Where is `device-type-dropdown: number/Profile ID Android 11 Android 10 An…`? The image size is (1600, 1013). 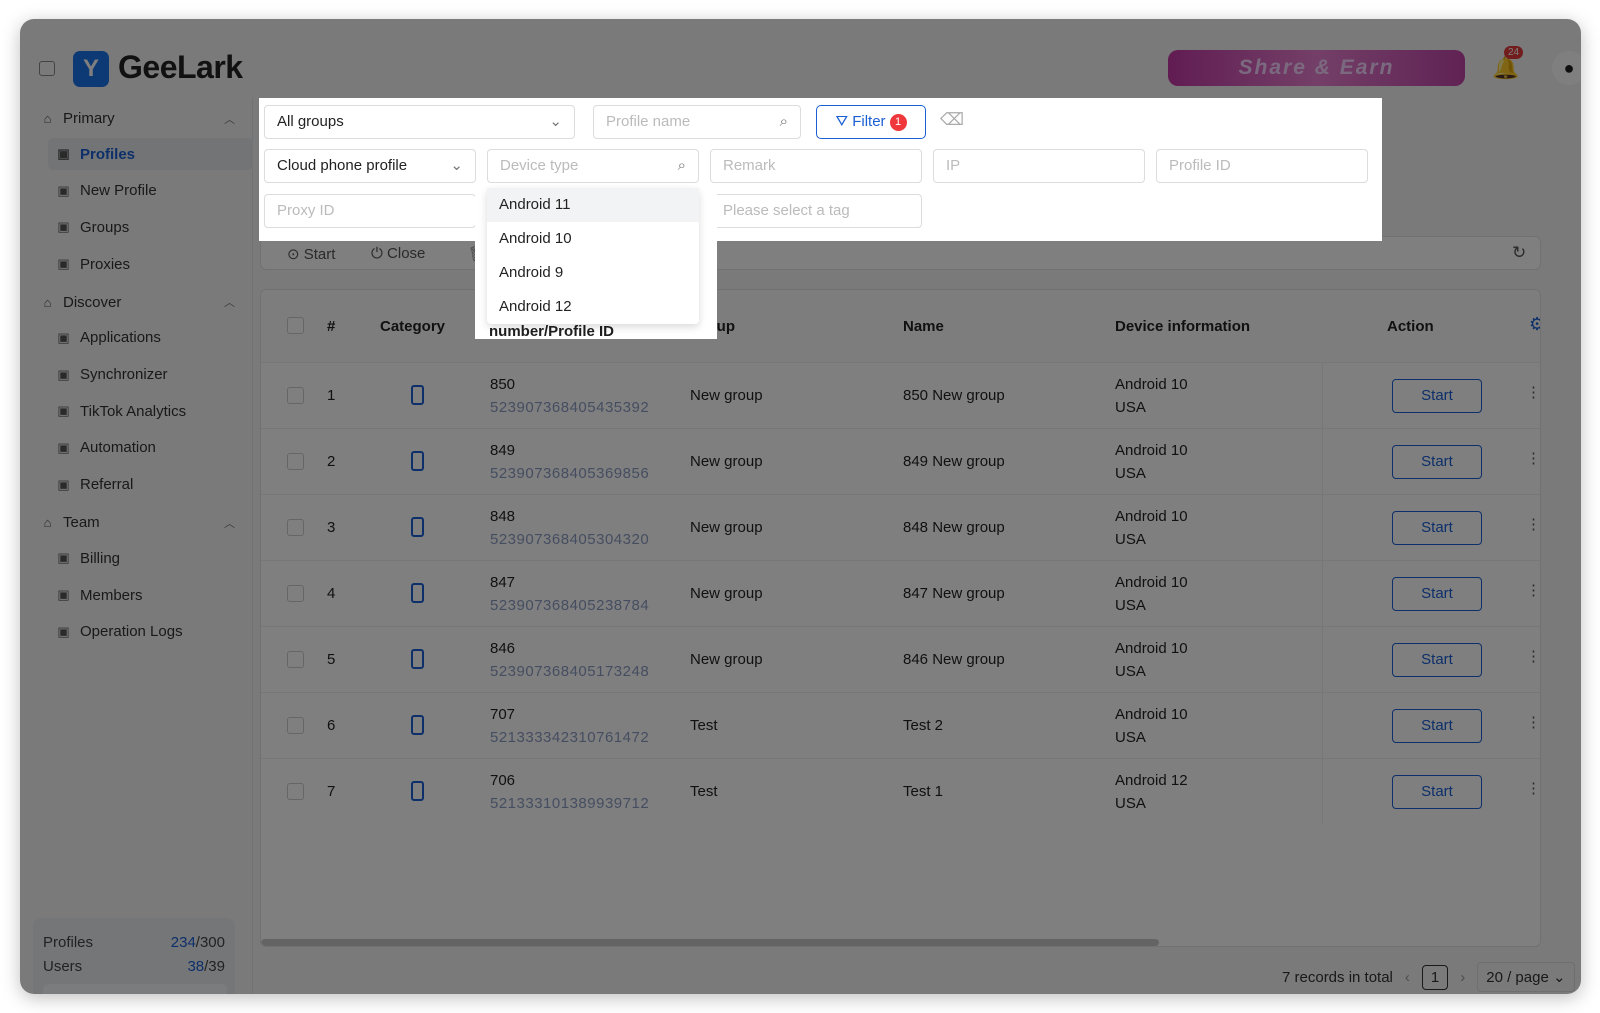
device-type-dropdown: number/Profile ID Android 11 Android 10 An… is located at coordinates (596, 263).